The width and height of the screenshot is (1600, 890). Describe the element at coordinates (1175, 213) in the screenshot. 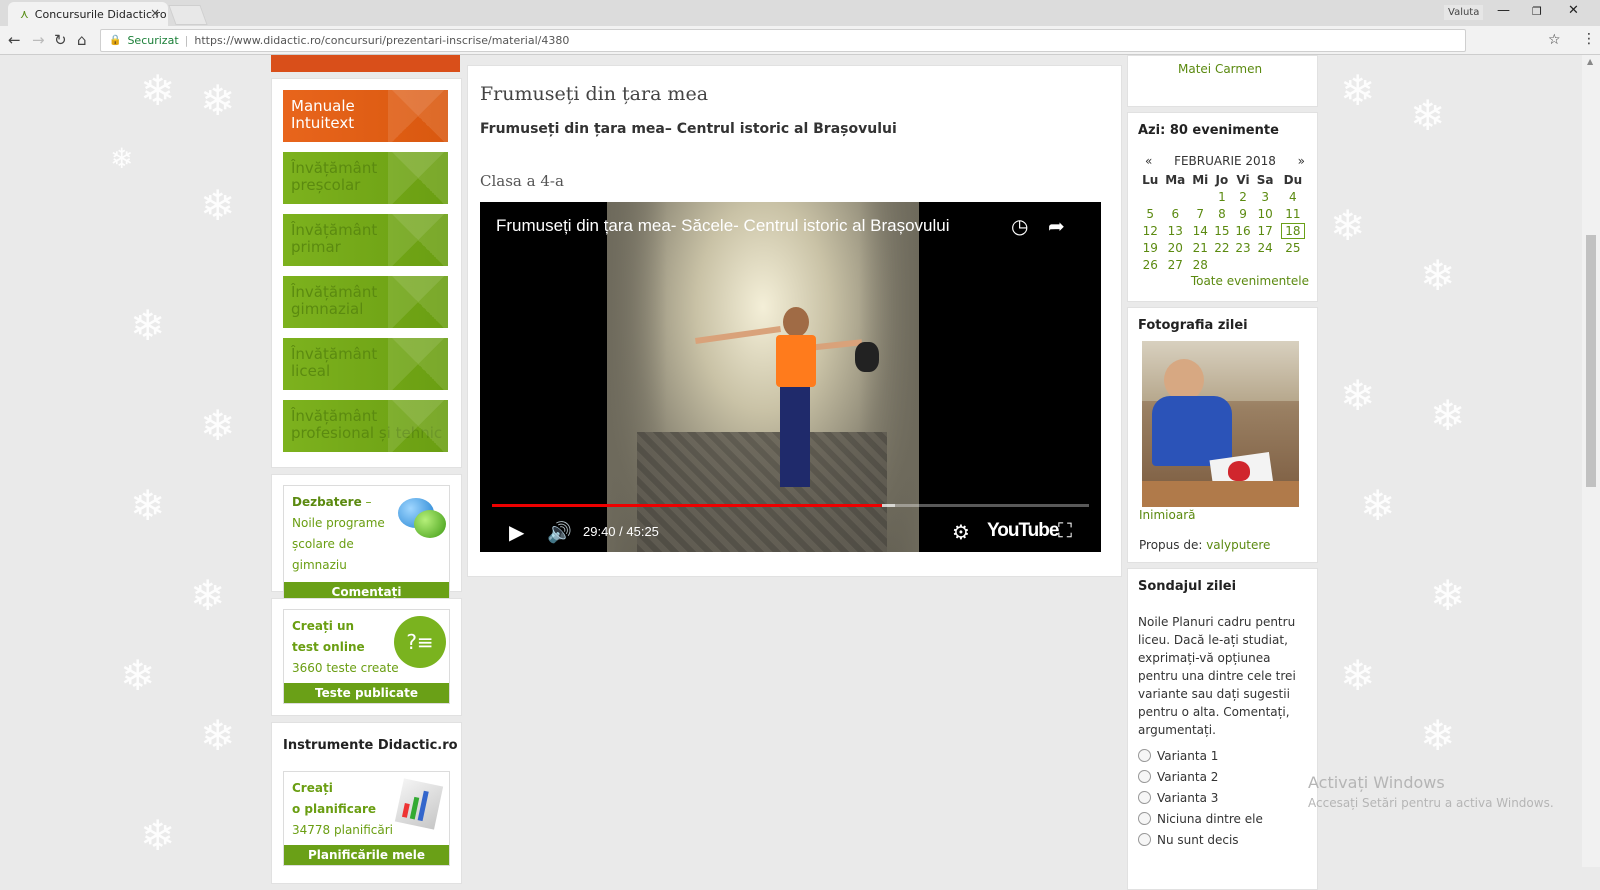

I see `calendar-day: 6` at that location.